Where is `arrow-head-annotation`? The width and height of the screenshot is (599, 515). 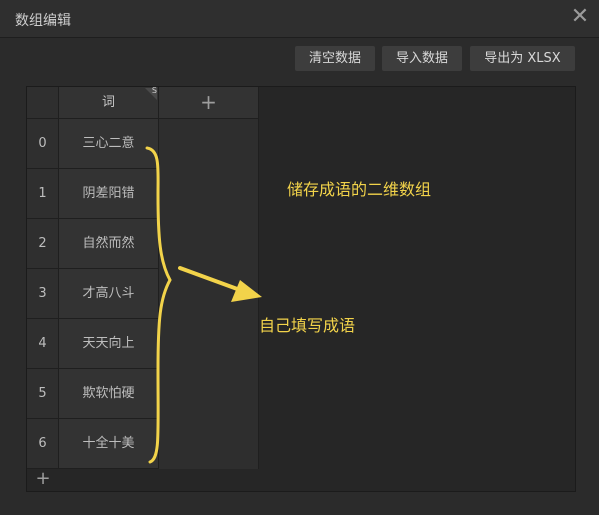
arrow-head-annotation is located at coordinates (246, 291).